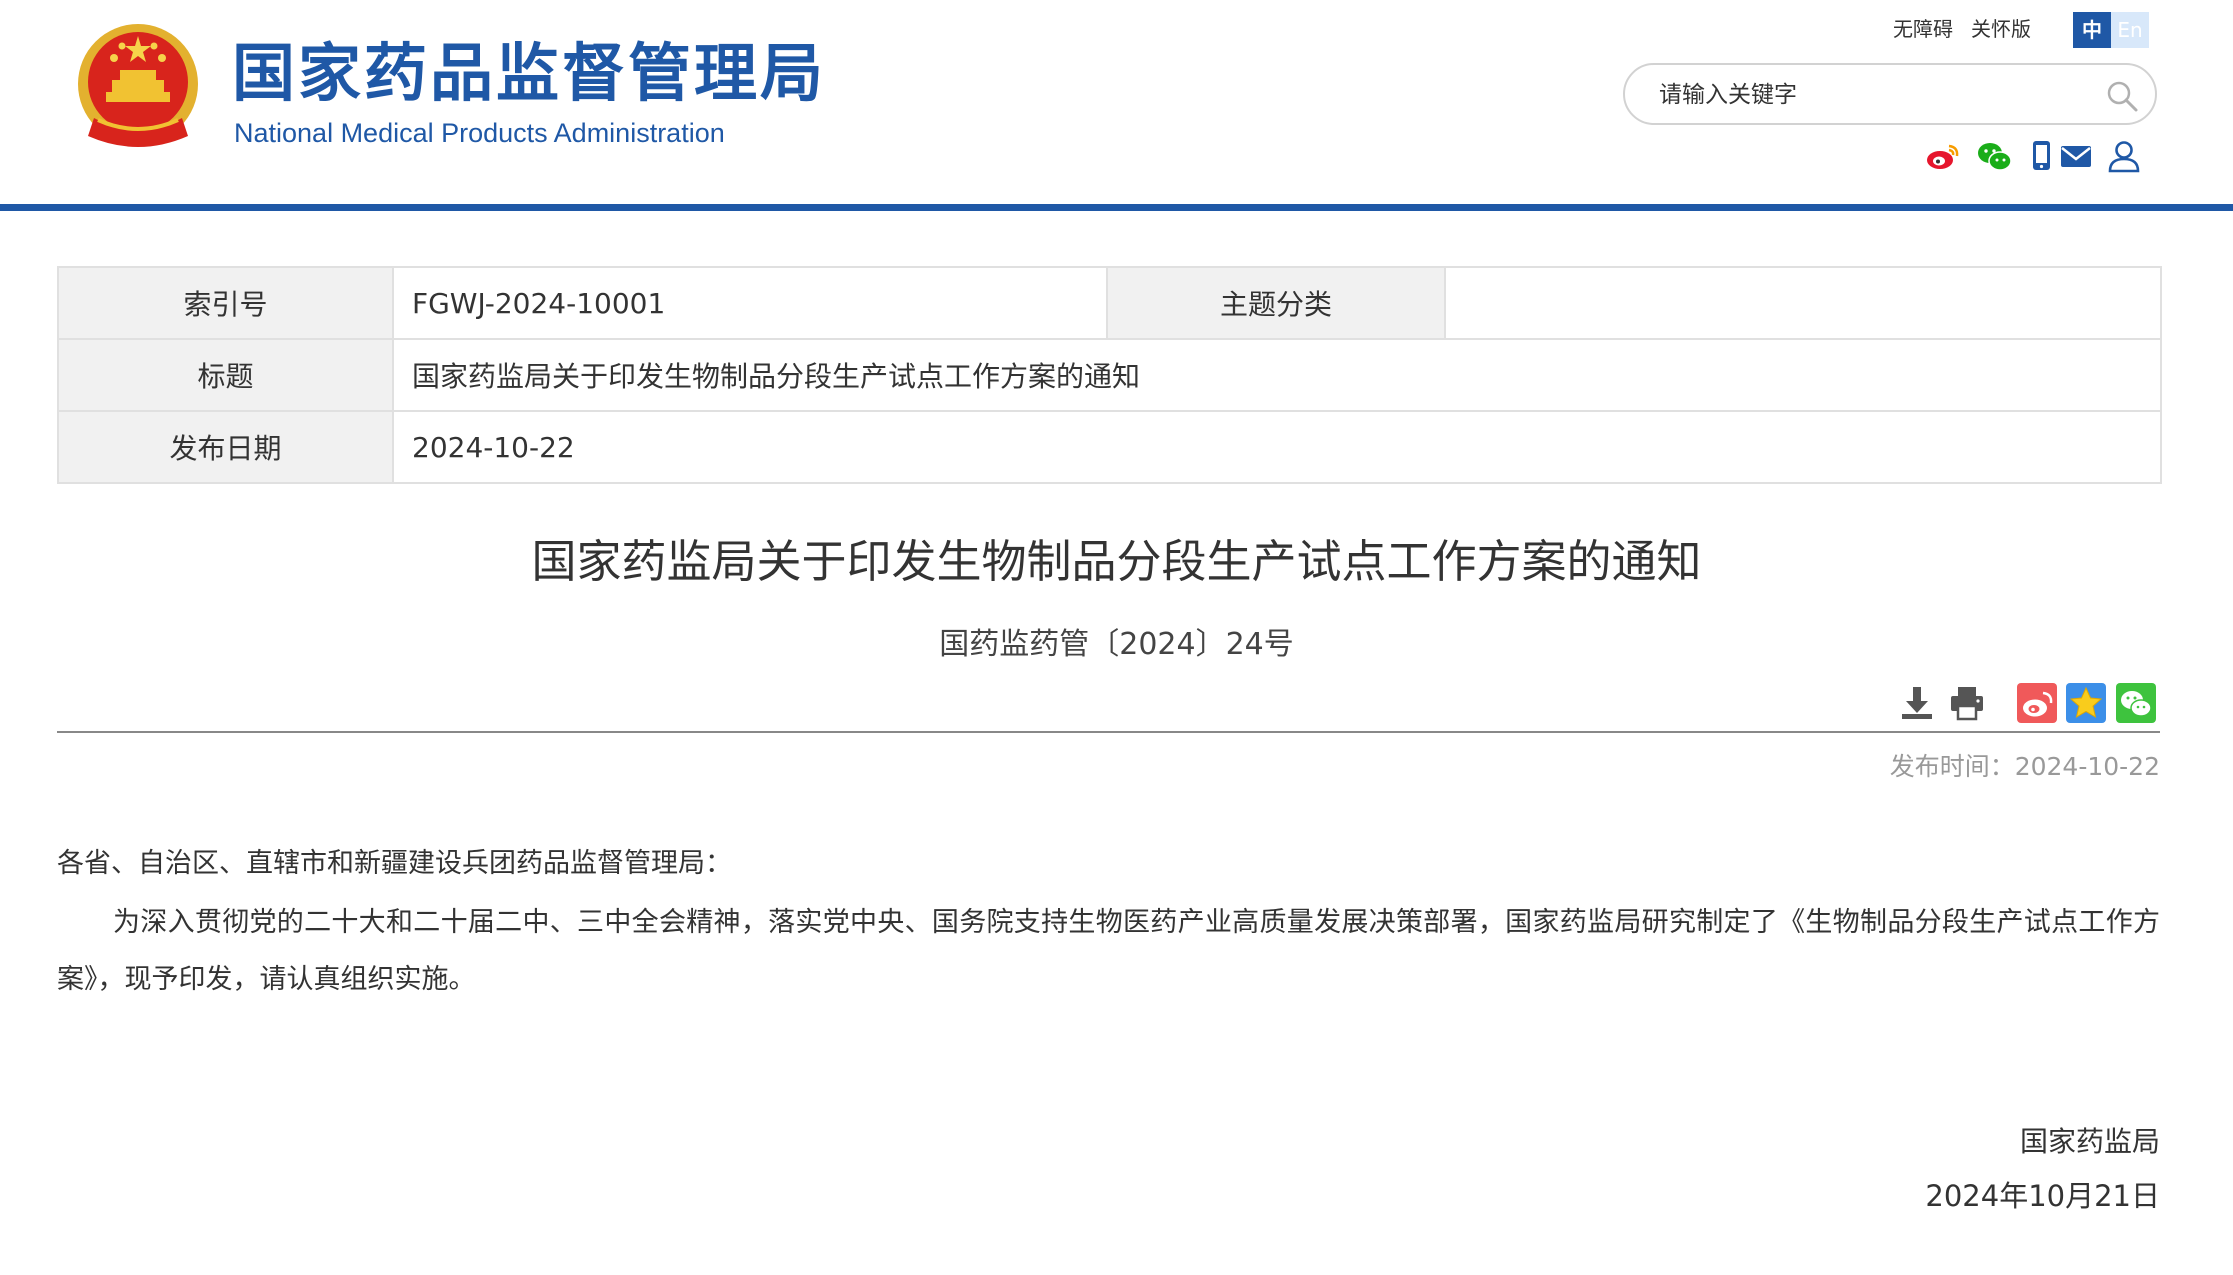  What do you see at coordinates (1803, 303) in the screenshot?
I see `topic-value` at bounding box center [1803, 303].